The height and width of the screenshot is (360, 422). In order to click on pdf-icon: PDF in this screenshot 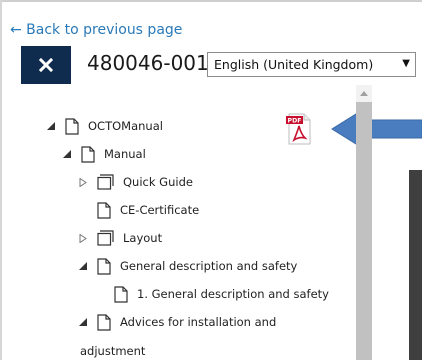, I will do `click(299, 129)`.